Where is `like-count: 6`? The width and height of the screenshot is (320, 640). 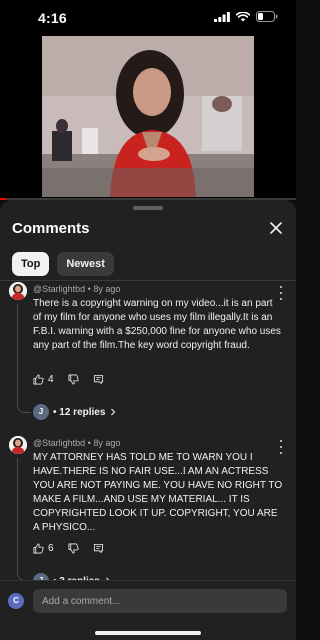 like-count: 6 is located at coordinates (51, 548).